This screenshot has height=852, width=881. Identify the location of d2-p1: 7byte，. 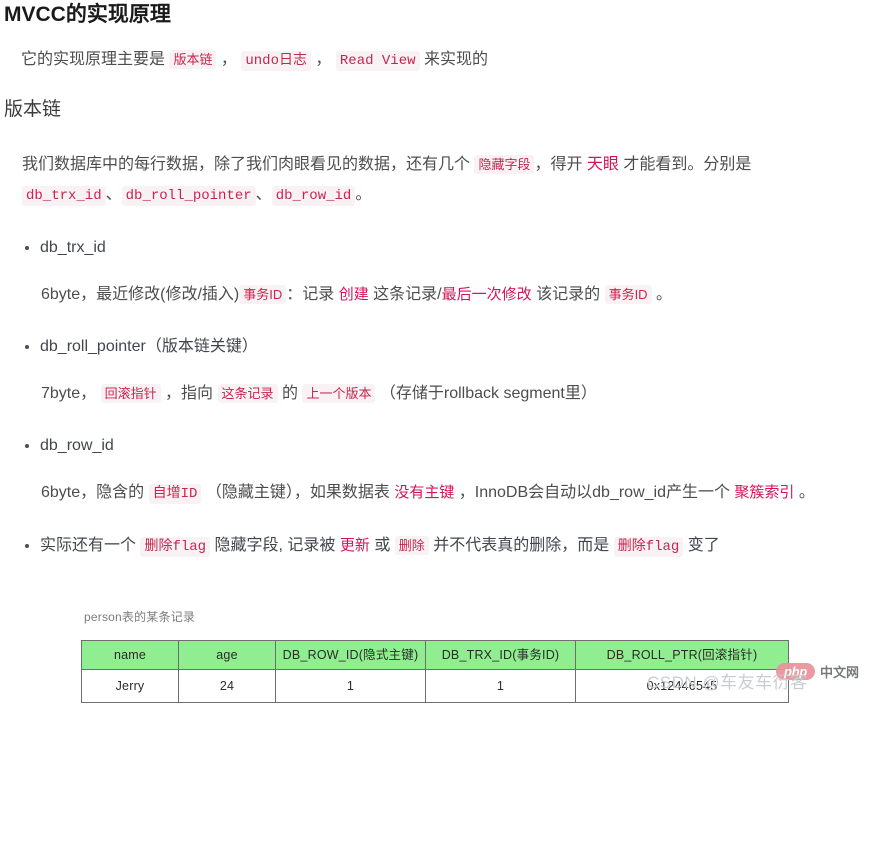
(71, 393).